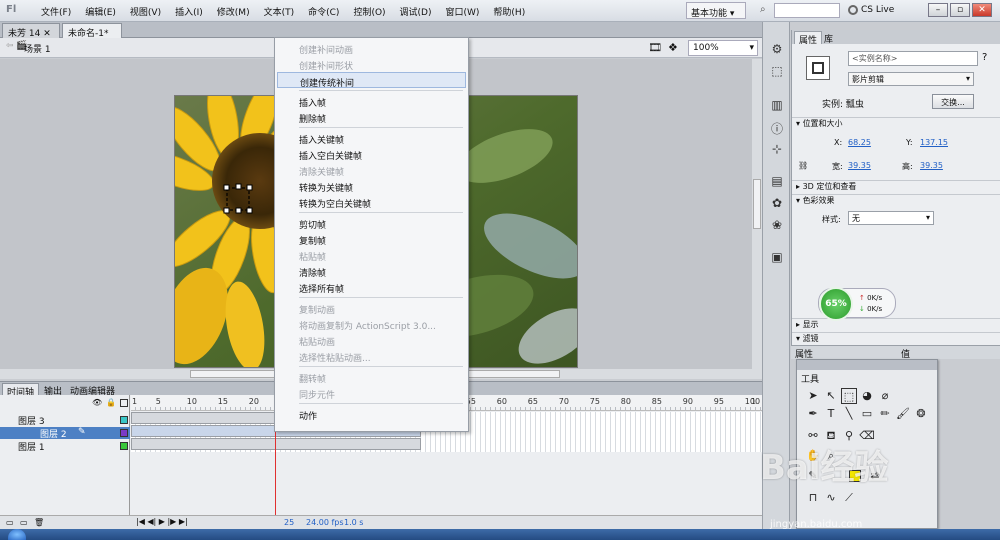 This screenshot has width=1000, height=540. I want to click on doc-tab-2: 未命名-1* ✕, so click(92, 36).